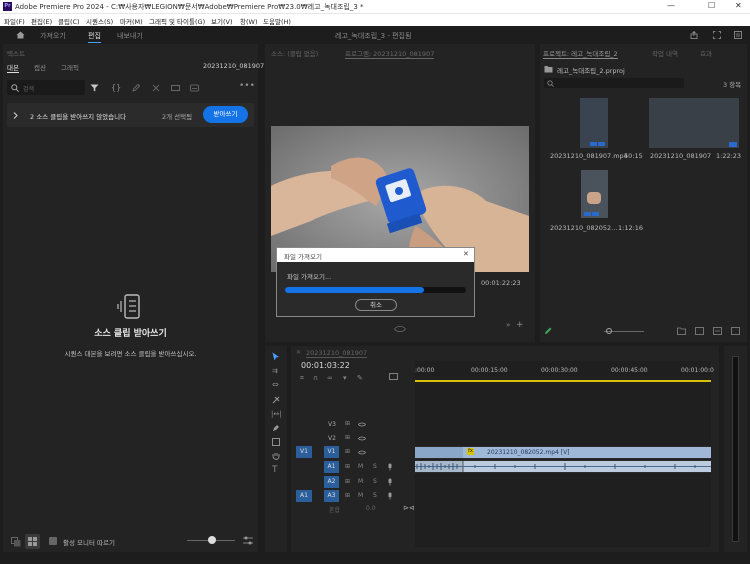  What do you see at coordinates (614, 83) in the screenshot?
I see `project-search-input` at bounding box center [614, 83].